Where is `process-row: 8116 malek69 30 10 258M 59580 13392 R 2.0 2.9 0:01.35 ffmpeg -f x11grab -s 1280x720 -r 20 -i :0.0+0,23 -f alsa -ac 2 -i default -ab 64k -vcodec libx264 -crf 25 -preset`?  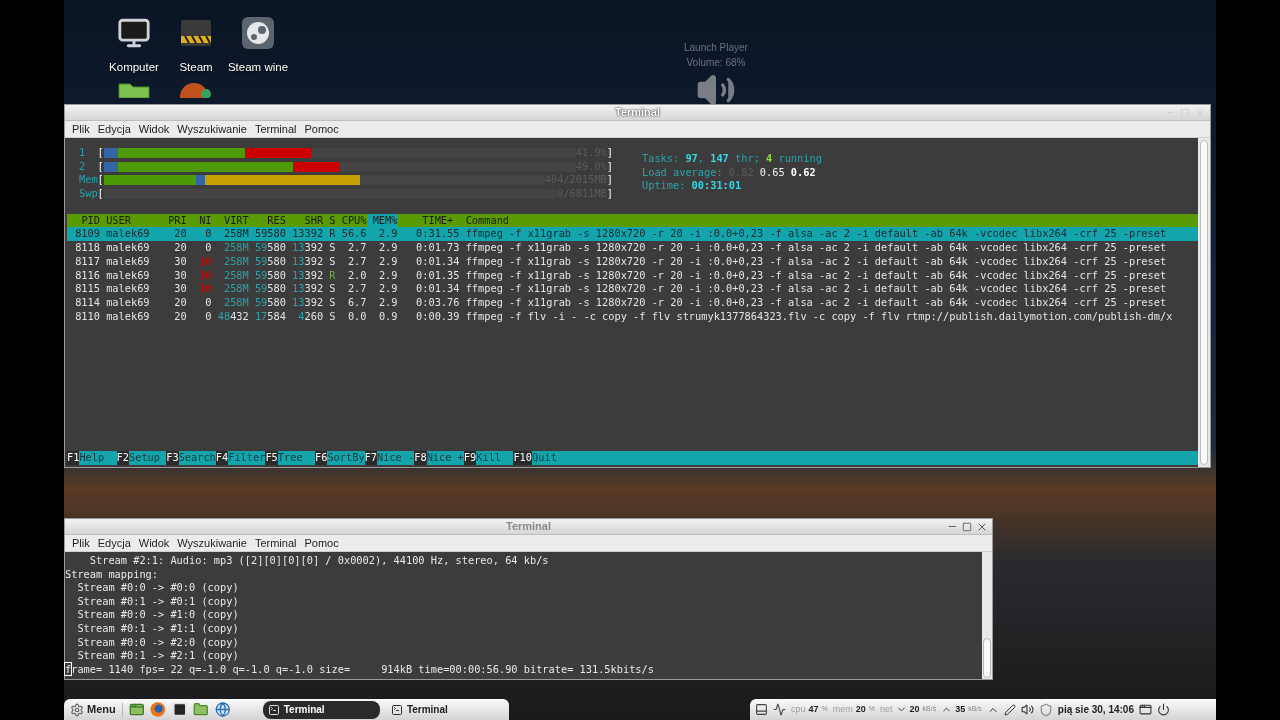 process-row: 8116 malek69 30 10 258M 59580 13392 R 2.0 2.9 0:01.35 ffmpeg -f x11grab -s 1280x720 -r 20 -i :0.0+0,23 -f alsa -ac 2 -i default -ab 64k -vcodec libx264 -crf 25 -preset is located at coordinates (632, 275).